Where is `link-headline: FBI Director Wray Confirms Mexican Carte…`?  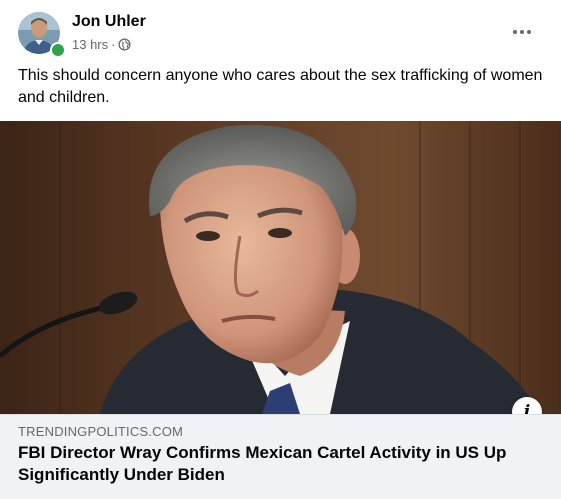
link-headline: FBI Director Wray Confirms Mexican Carte… is located at coordinates (283, 464).